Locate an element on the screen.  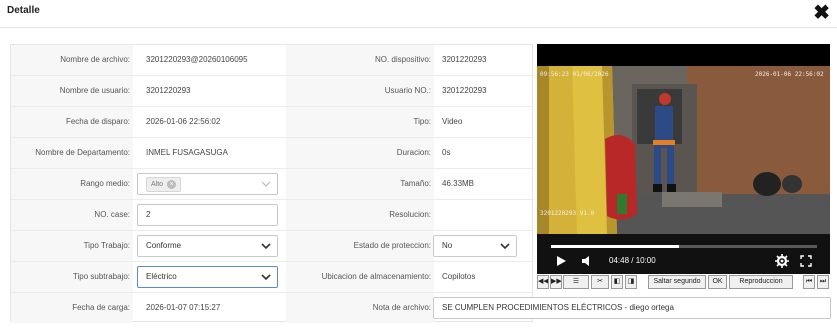
next-icon: ⏭ is located at coordinates (823, 282).